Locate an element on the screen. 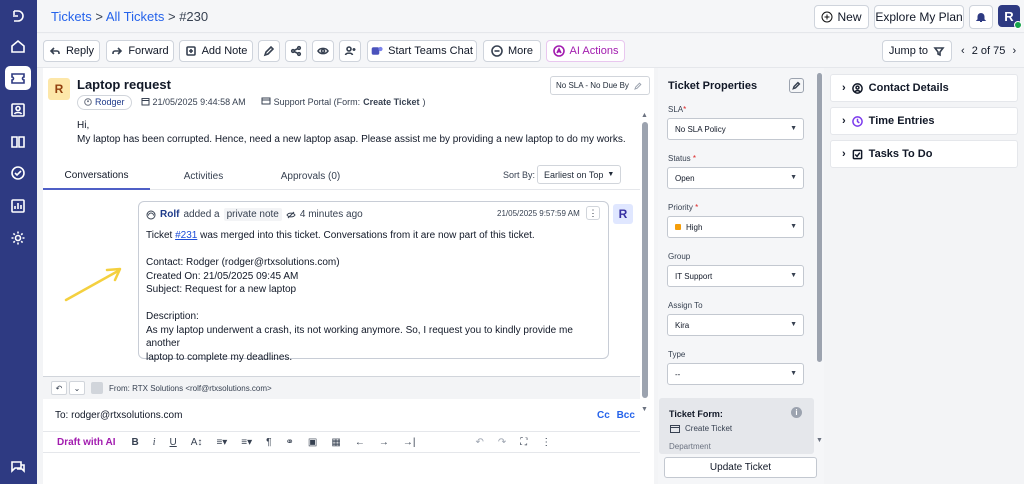 The height and width of the screenshot is (484, 1024). time-entries-section: › Time Entries is located at coordinates (924, 121).